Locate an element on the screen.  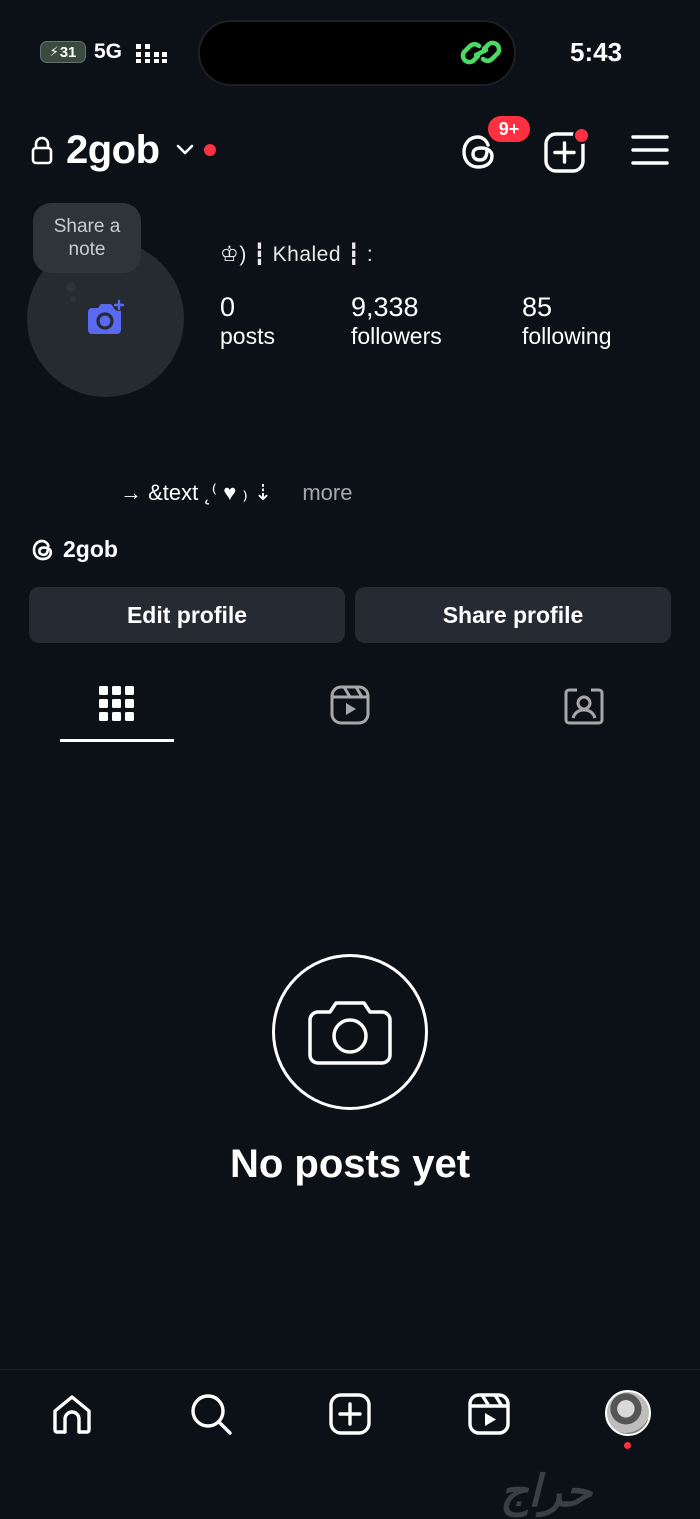
threads-icon is located at coordinates (42, 549).